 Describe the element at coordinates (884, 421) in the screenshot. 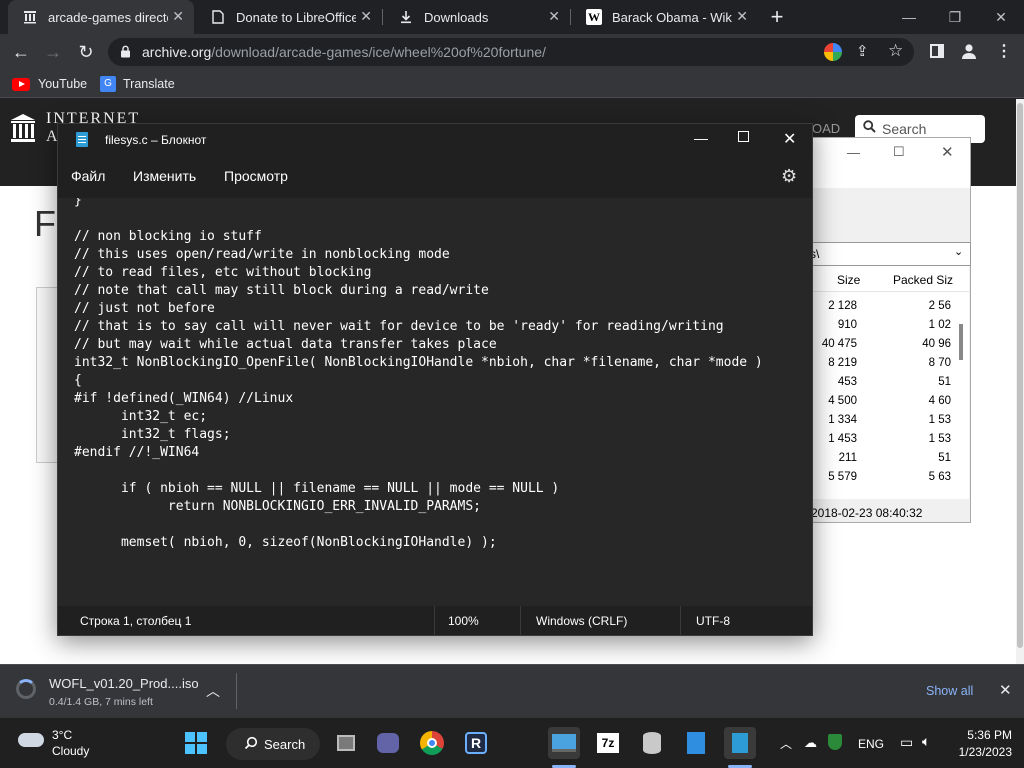

I see `table-row: 1 334 1 53` at that location.